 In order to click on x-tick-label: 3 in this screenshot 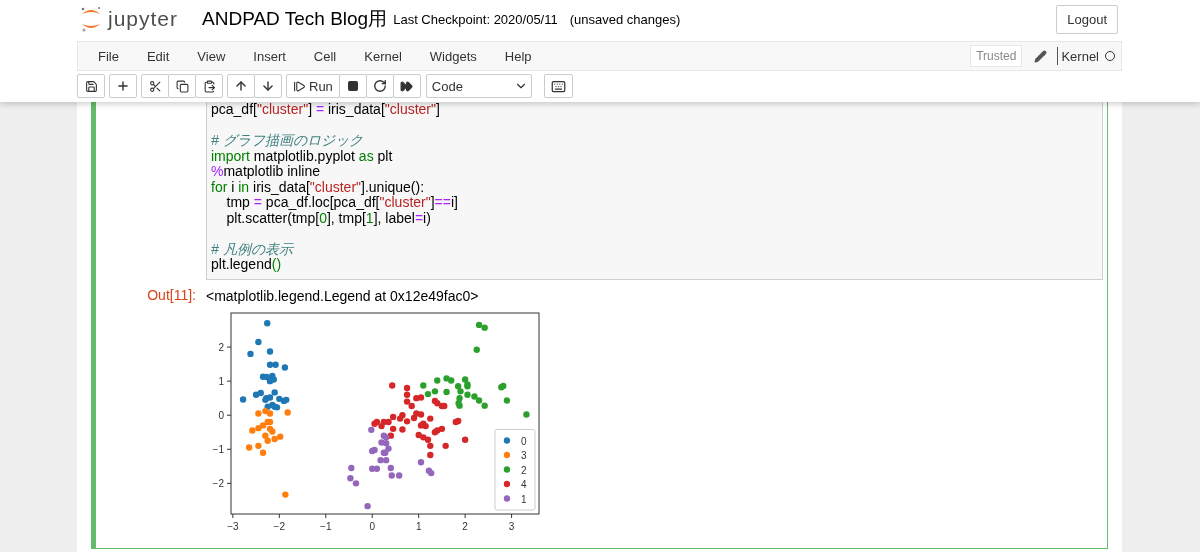, I will do `click(511, 526)`.